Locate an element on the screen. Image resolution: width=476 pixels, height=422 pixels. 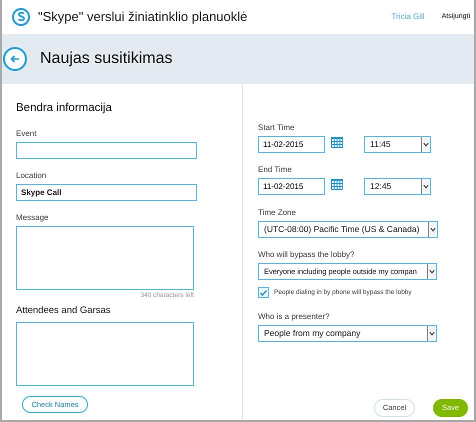
time-dropdown: 12:45 is located at coordinates (397, 186).